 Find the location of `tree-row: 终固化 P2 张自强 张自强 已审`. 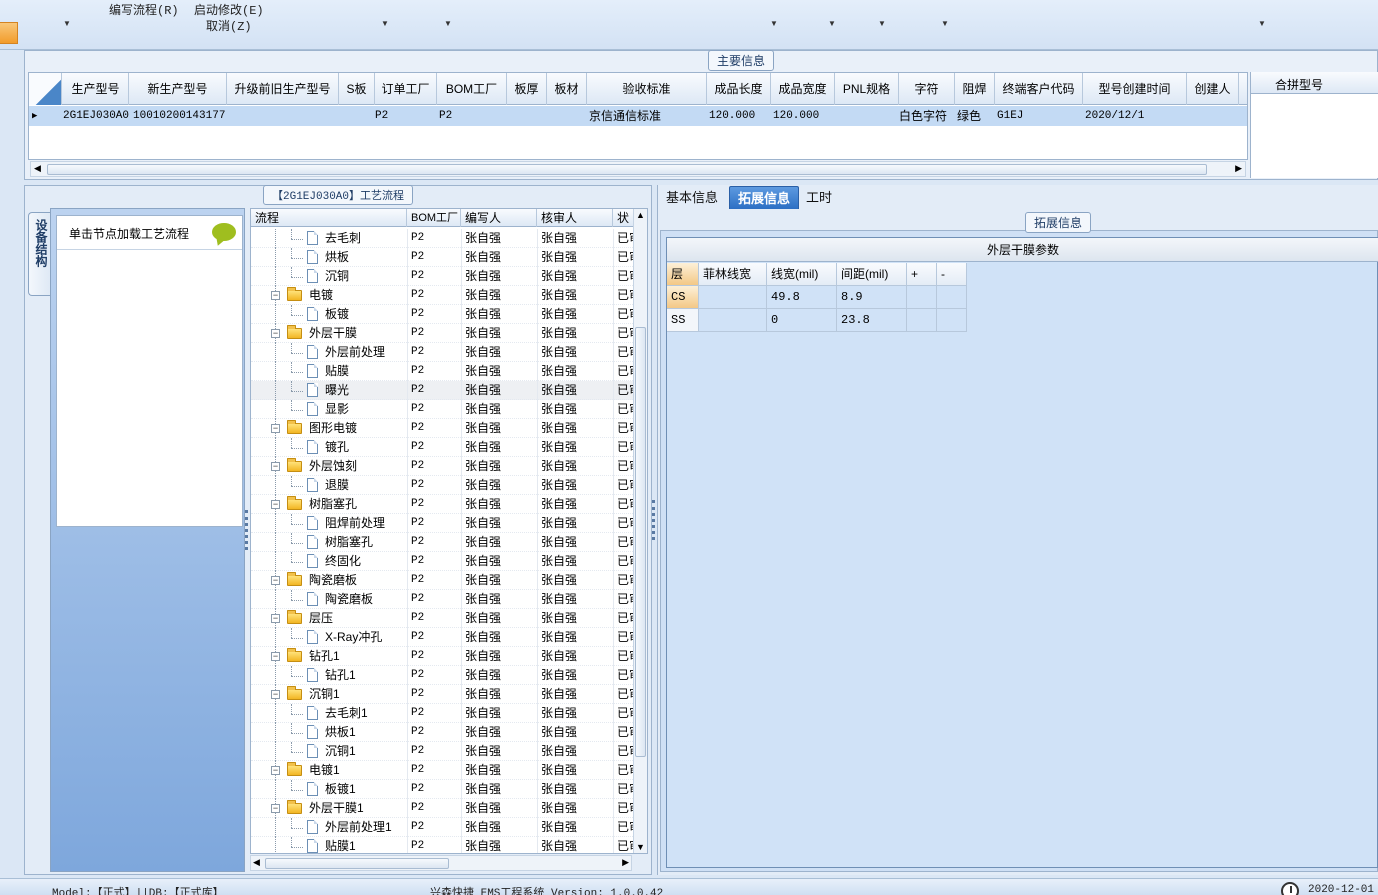

tree-row: 终固化 P2 张自强 张自强 已审 is located at coordinates (442, 561).